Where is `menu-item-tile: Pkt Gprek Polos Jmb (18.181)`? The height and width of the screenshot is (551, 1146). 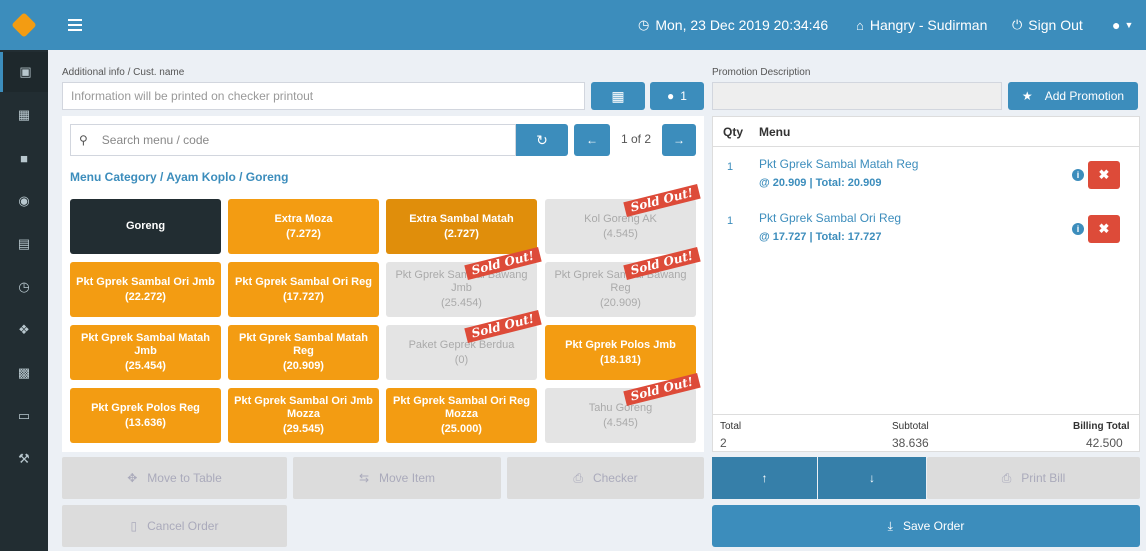
menu-item-tile: Pkt Gprek Polos Jmb (18.181) is located at coordinates (620, 352).